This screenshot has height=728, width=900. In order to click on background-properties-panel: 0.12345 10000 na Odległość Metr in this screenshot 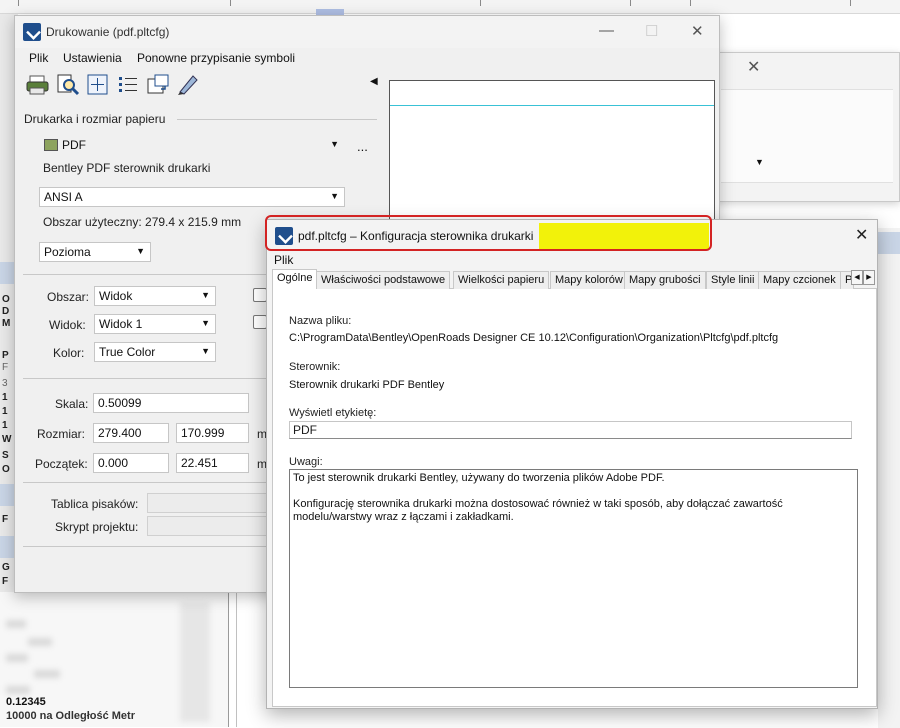, I will do `click(114, 659)`.